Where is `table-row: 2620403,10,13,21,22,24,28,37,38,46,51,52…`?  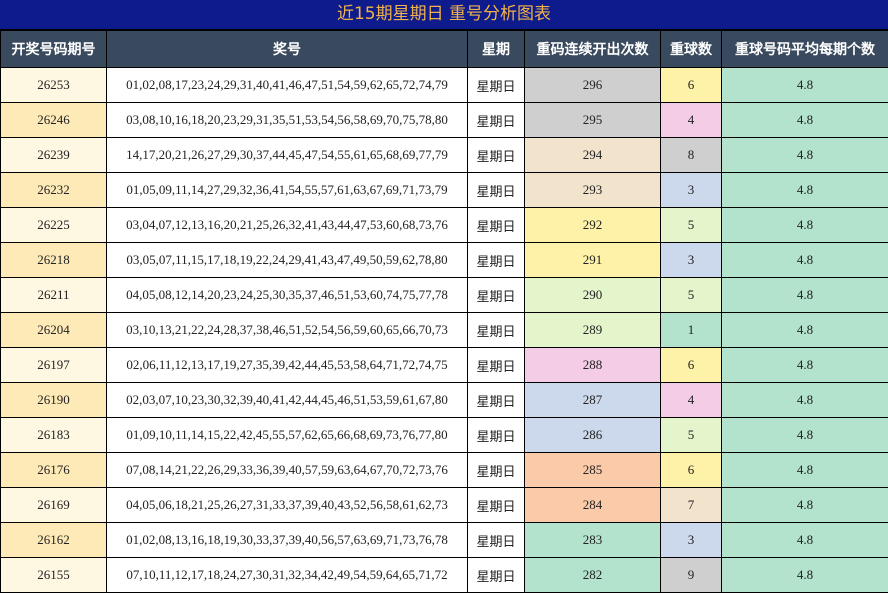
table-row: 2620403,10,13,21,22,24,28,37,38,46,51,52… is located at coordinates (444, 330).